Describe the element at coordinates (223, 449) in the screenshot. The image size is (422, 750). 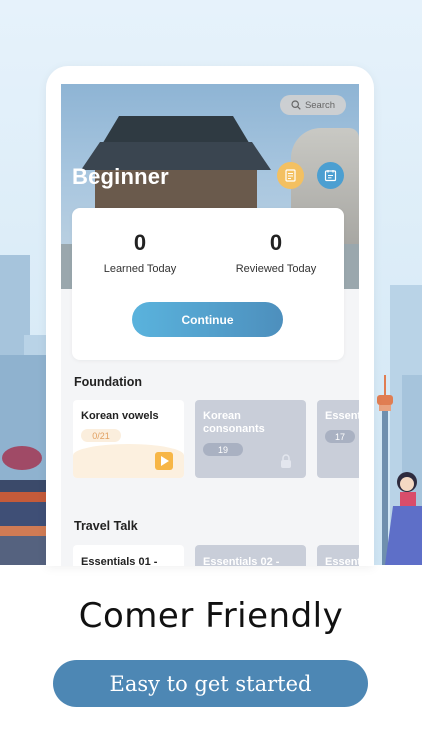
I see `lesson-count-badge: 19` at that location.